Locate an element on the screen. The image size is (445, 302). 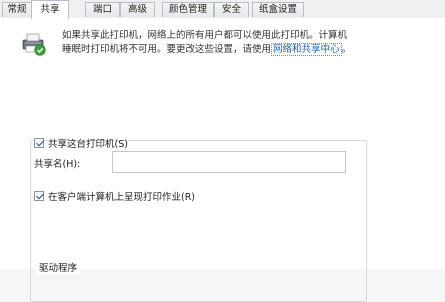
share-printer-checkbox is located at coordinates (39, 142).